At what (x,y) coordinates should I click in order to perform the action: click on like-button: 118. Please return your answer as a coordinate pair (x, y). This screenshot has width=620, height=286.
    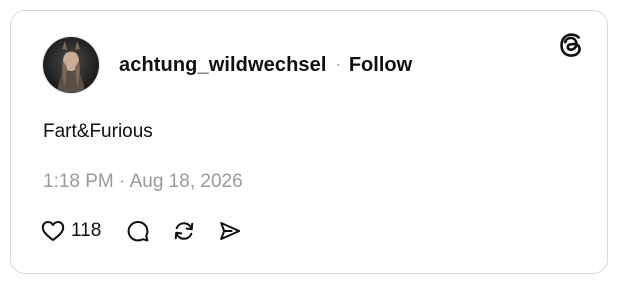
    Looking at the image, I should click on (71, 231).